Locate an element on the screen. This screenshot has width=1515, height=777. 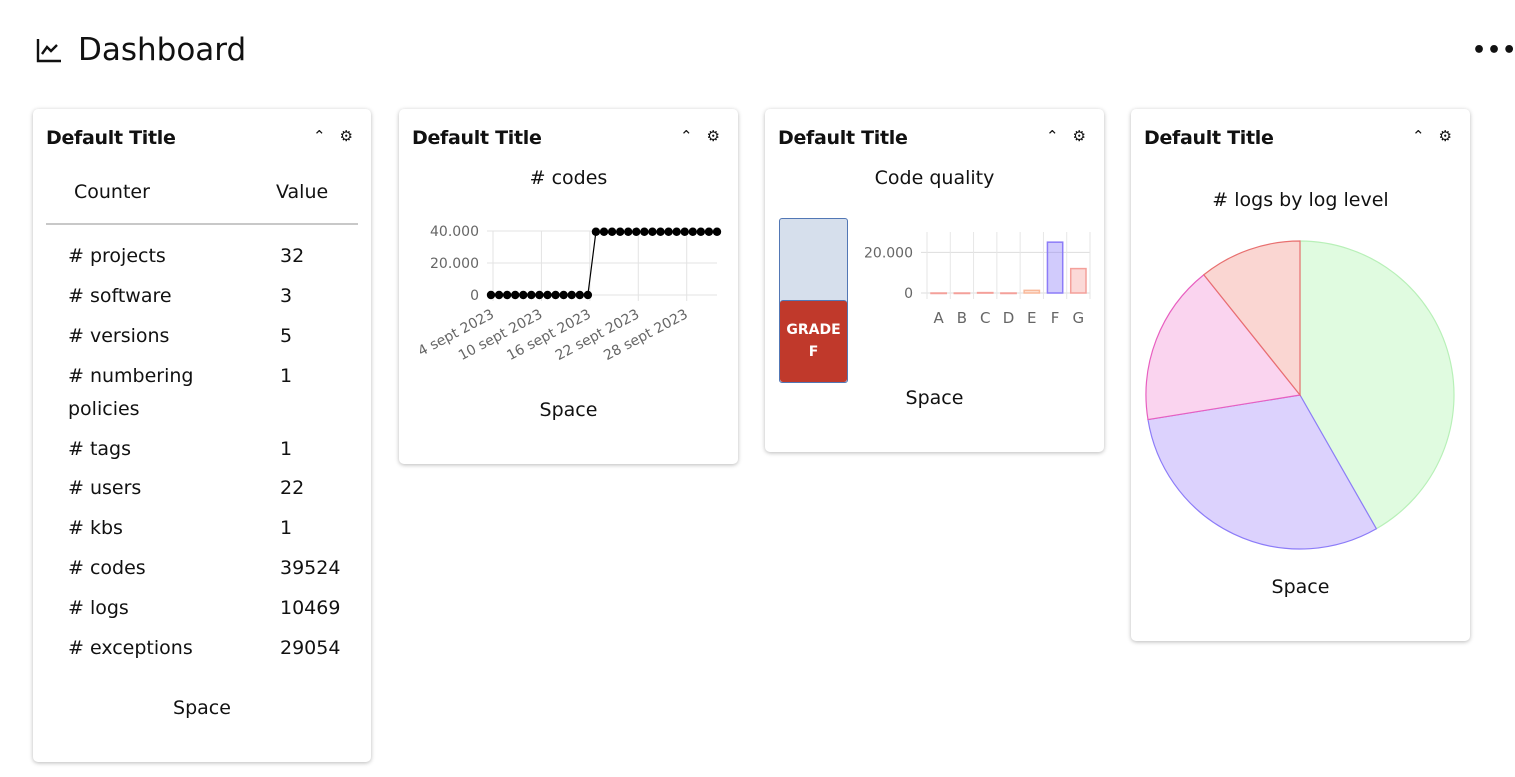
counter-value: 39524 is located at coordinates (310, 568).